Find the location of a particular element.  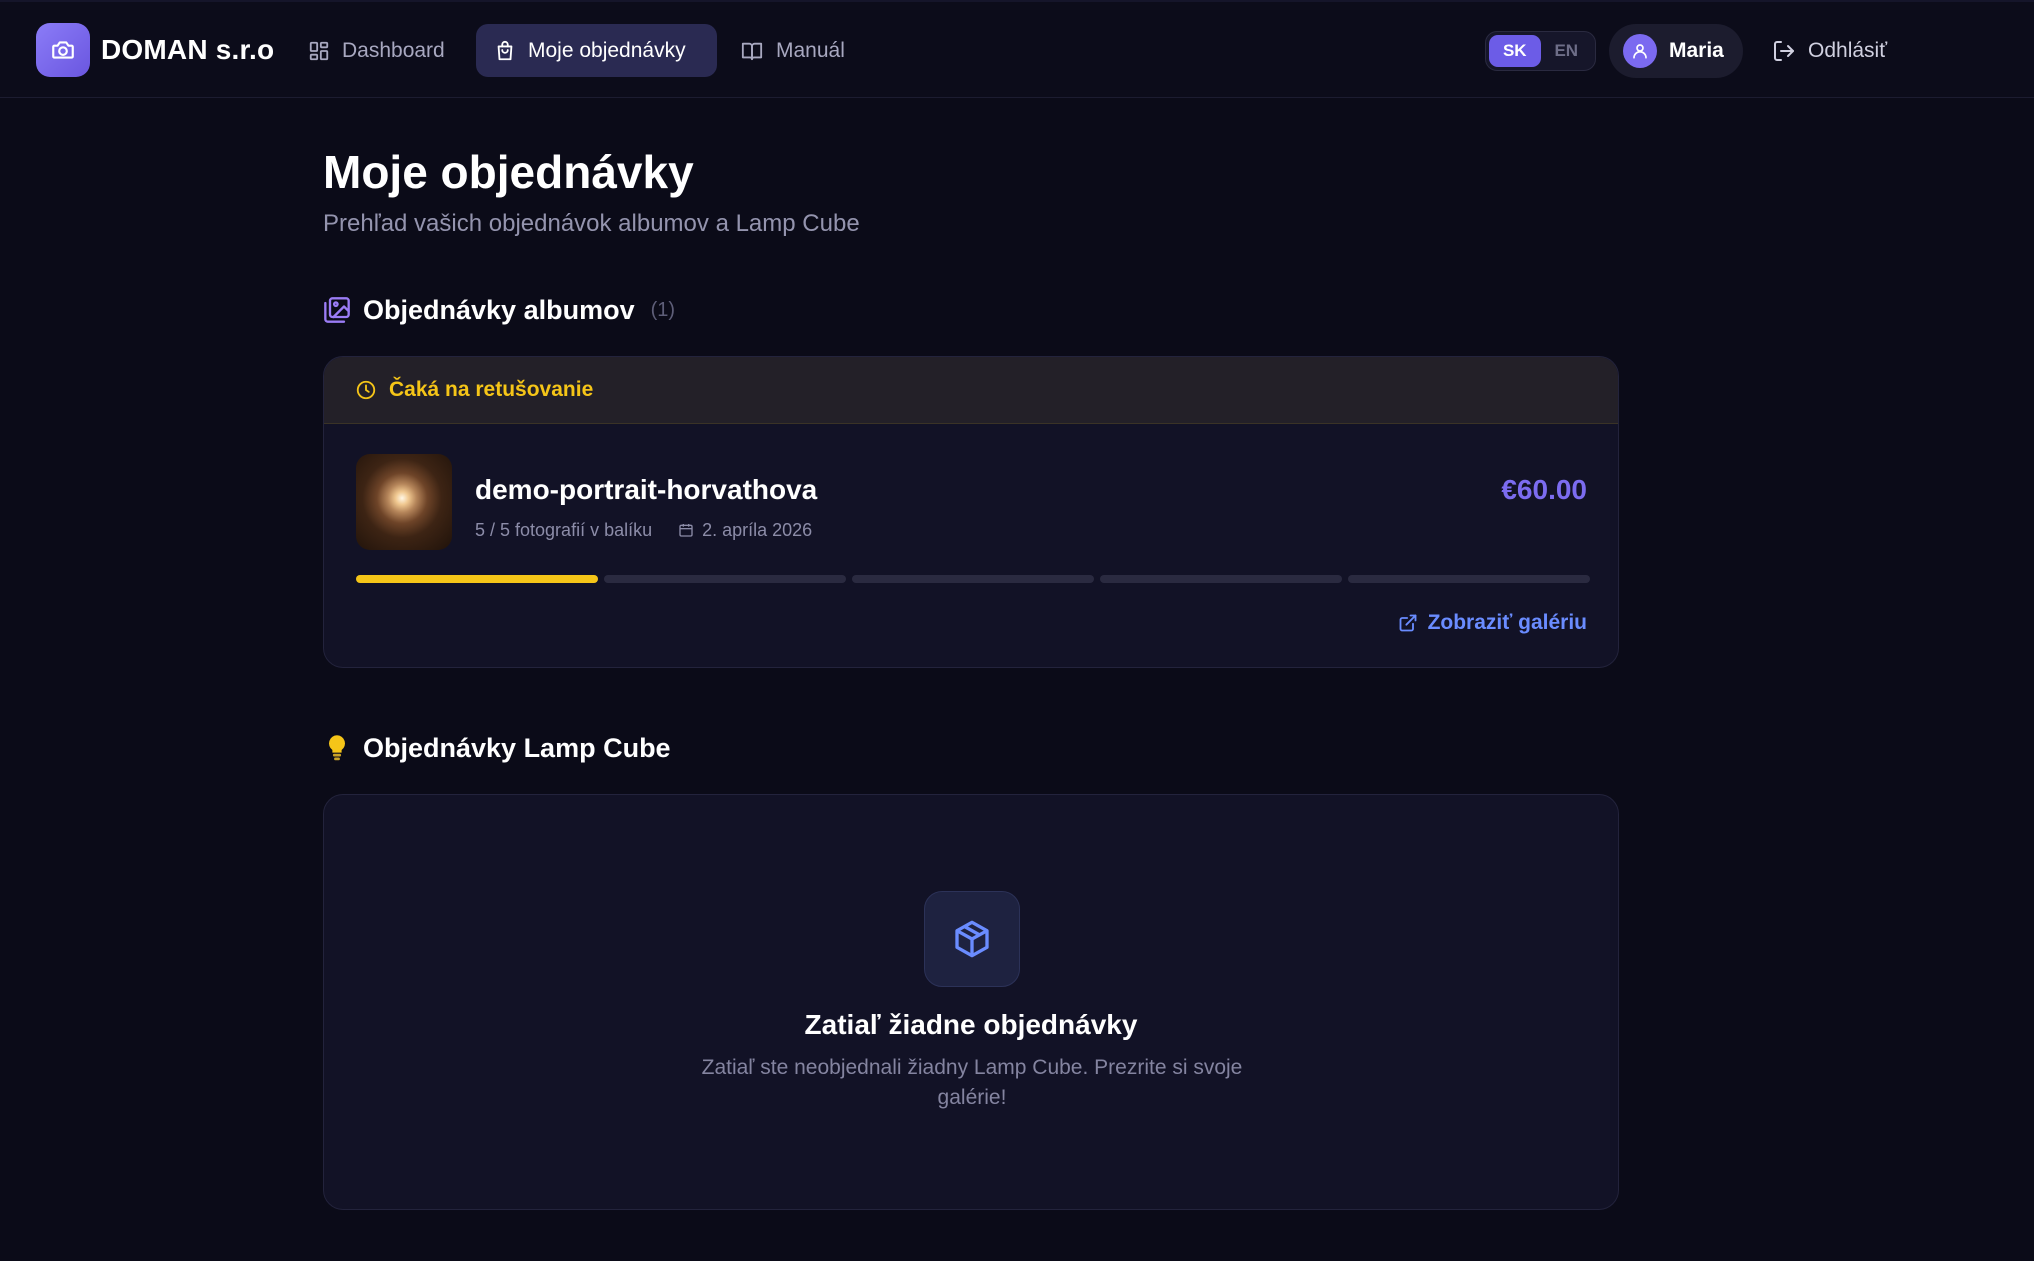

nav-dashboard: Dashboard is located at coordinates (376, 50).